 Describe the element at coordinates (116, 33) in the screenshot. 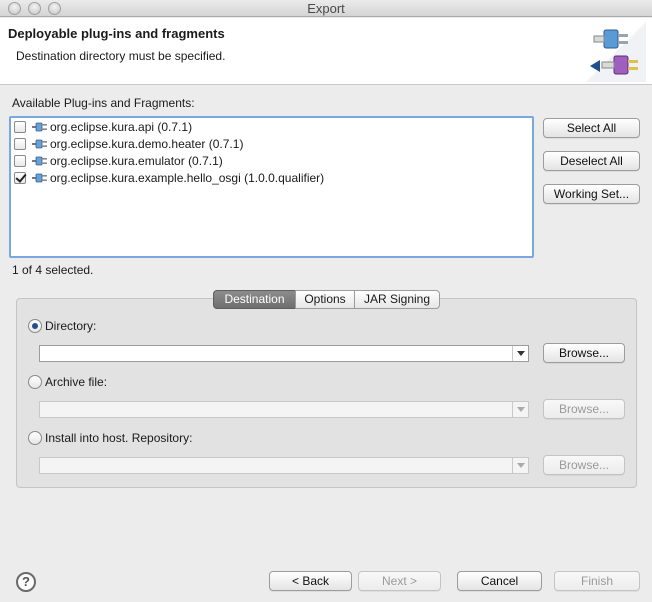

I see `page-title: Deployable plug-ins and fragments` at that location.